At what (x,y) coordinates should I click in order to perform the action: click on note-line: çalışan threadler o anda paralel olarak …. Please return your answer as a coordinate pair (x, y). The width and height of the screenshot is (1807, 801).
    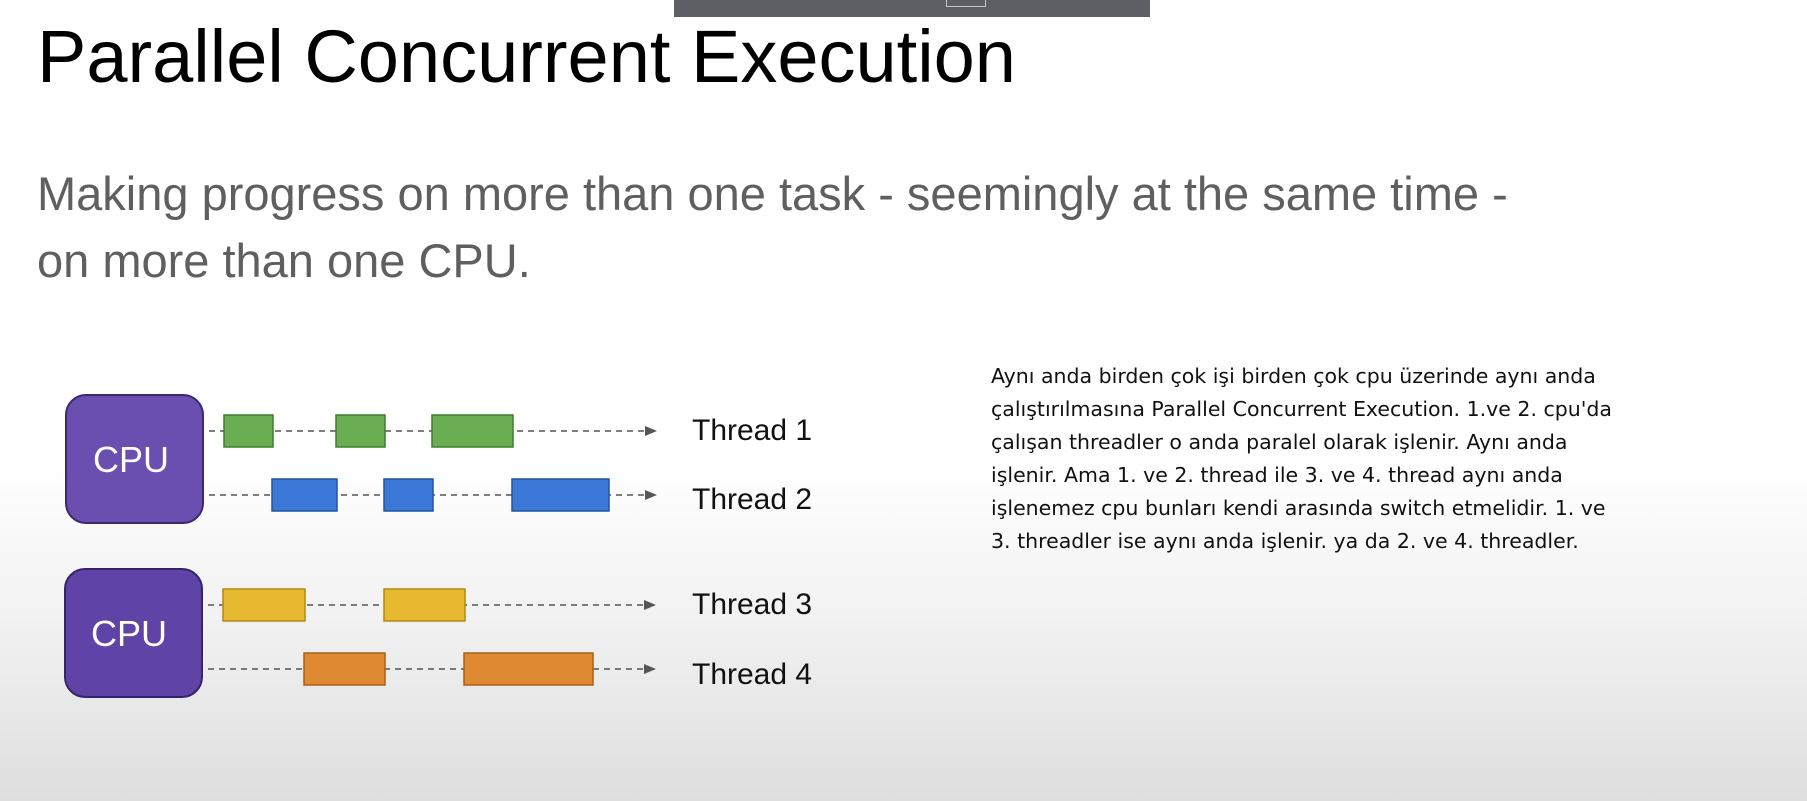
    Looking at the image, I should click on (1279, 442).